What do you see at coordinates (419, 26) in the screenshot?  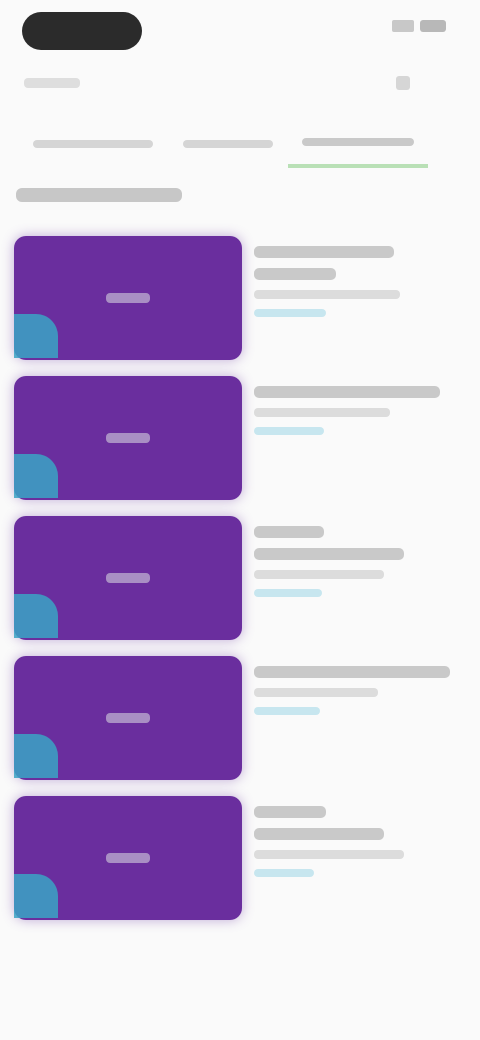 I see `status-icons` at bounding box center [419, 26].